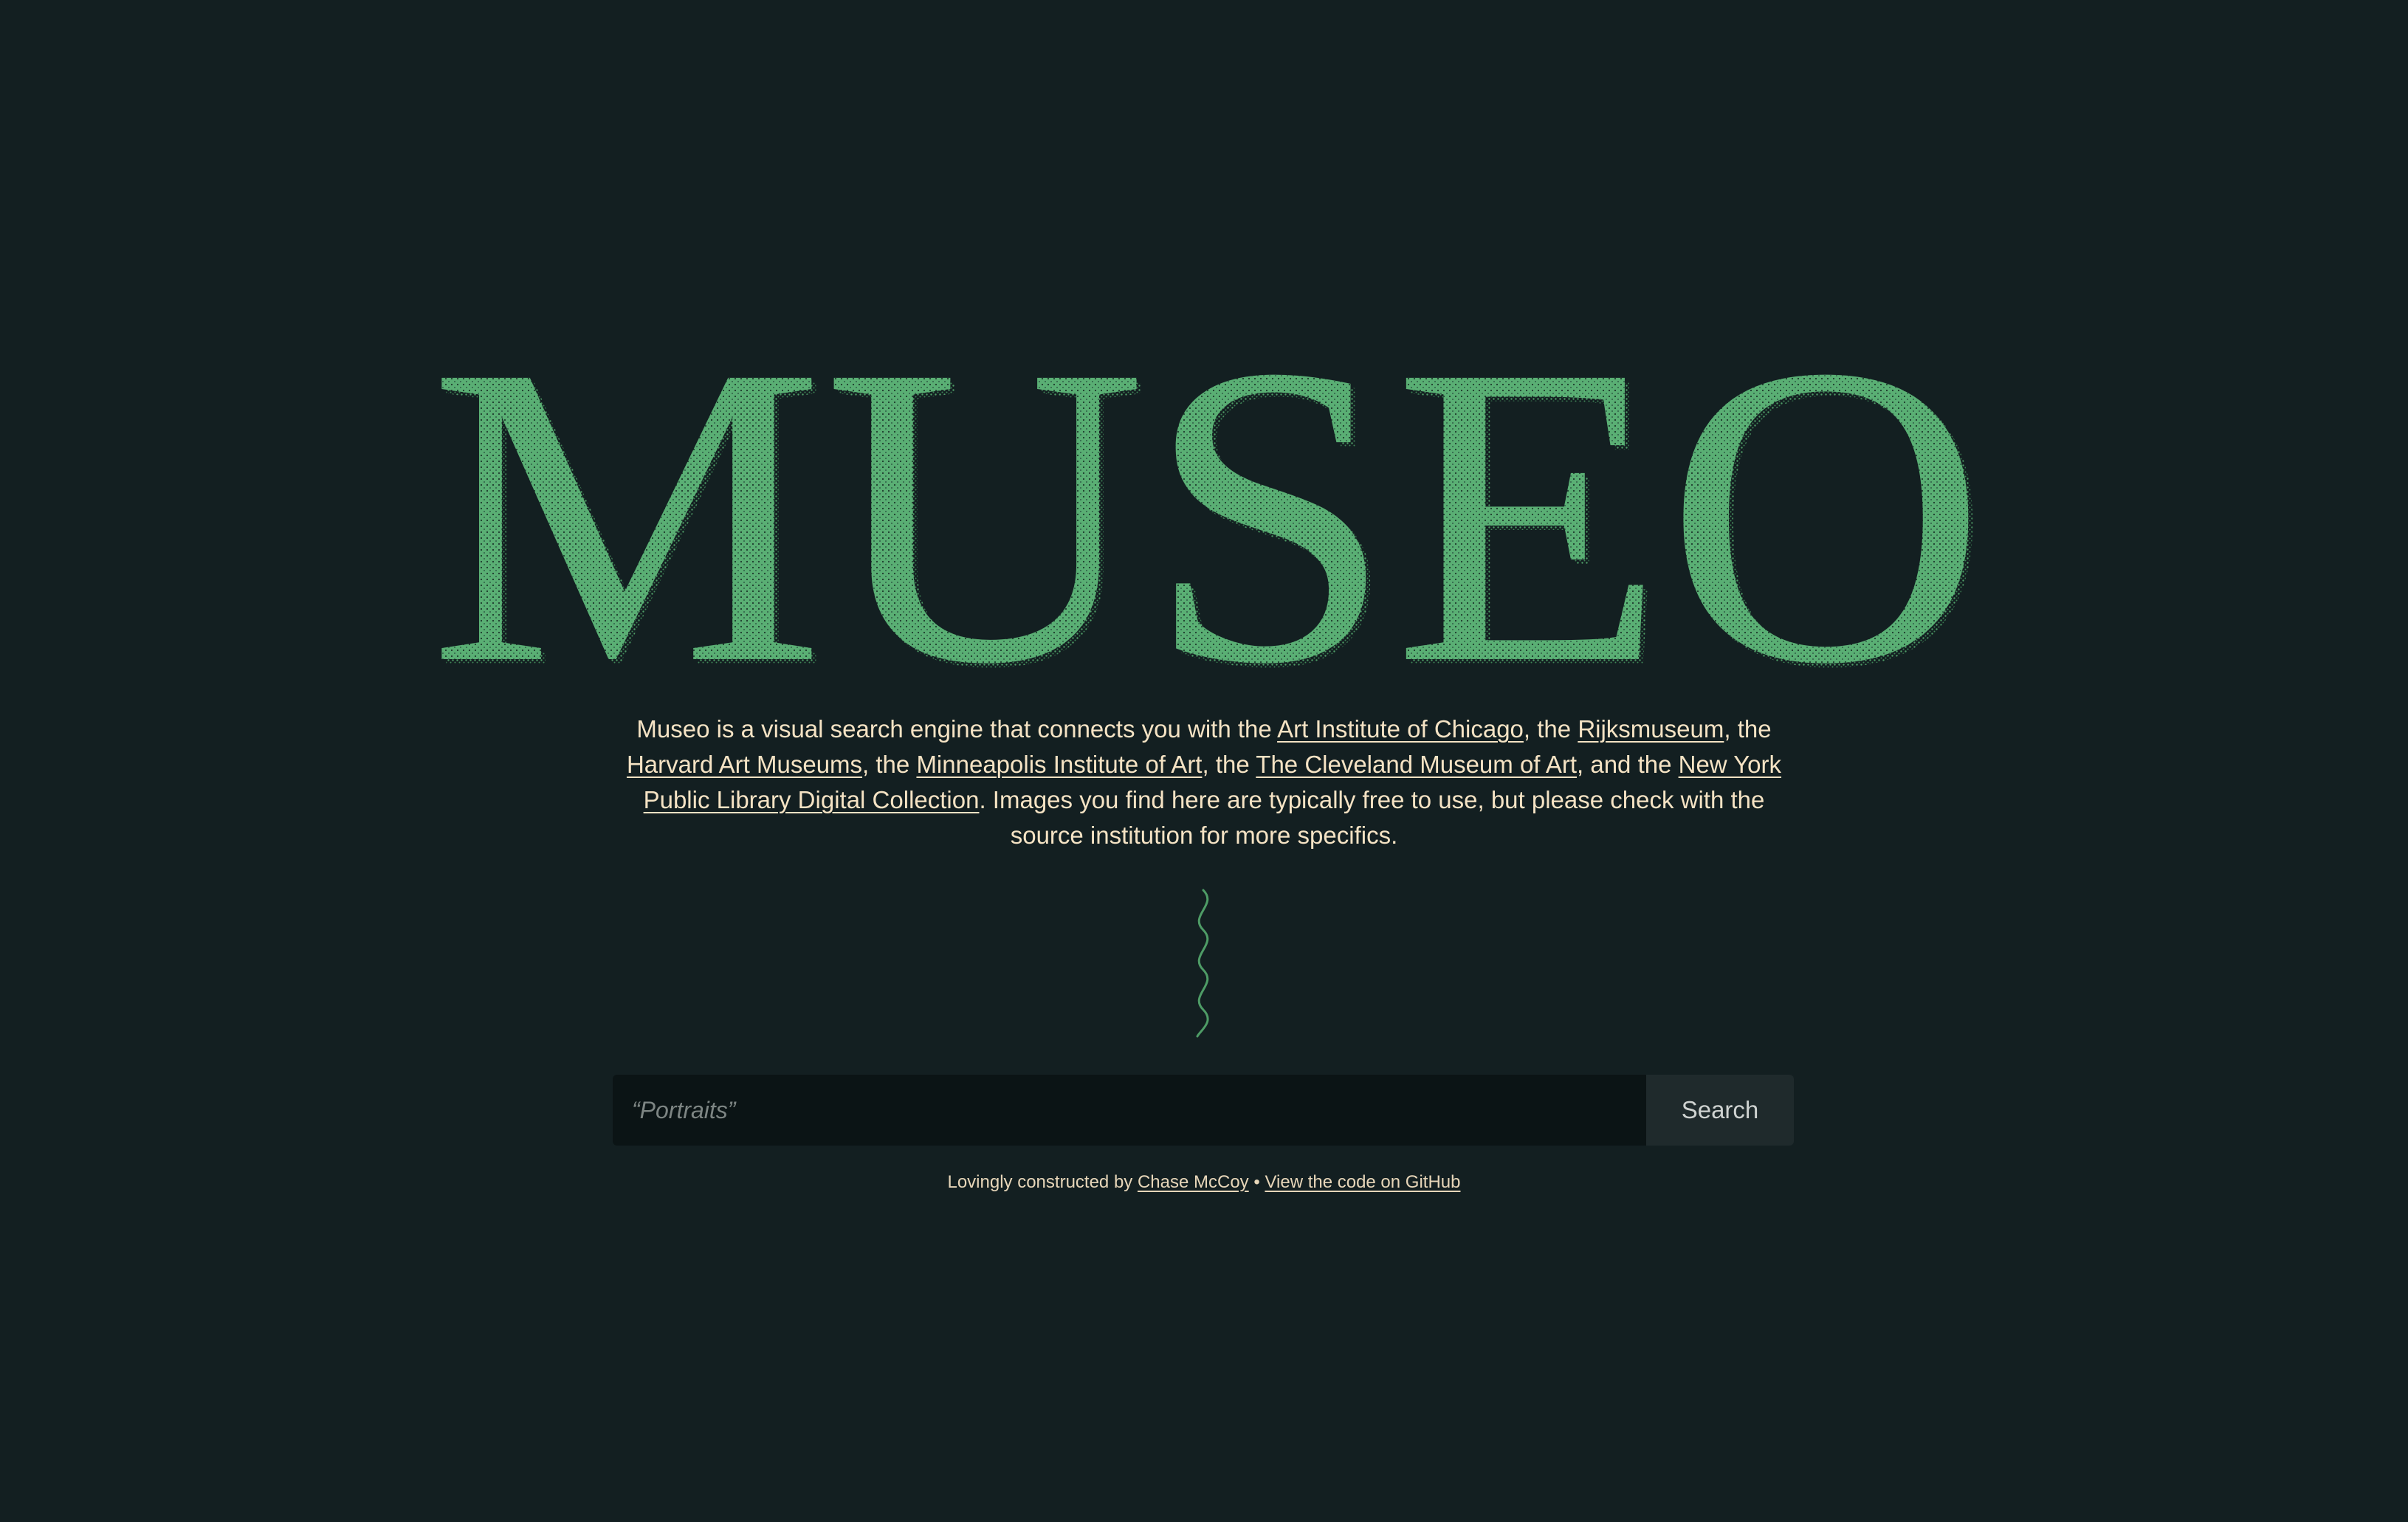 The image size is (2408, 1522). I want to click on intro-text: , and the, so click(1628, 764).